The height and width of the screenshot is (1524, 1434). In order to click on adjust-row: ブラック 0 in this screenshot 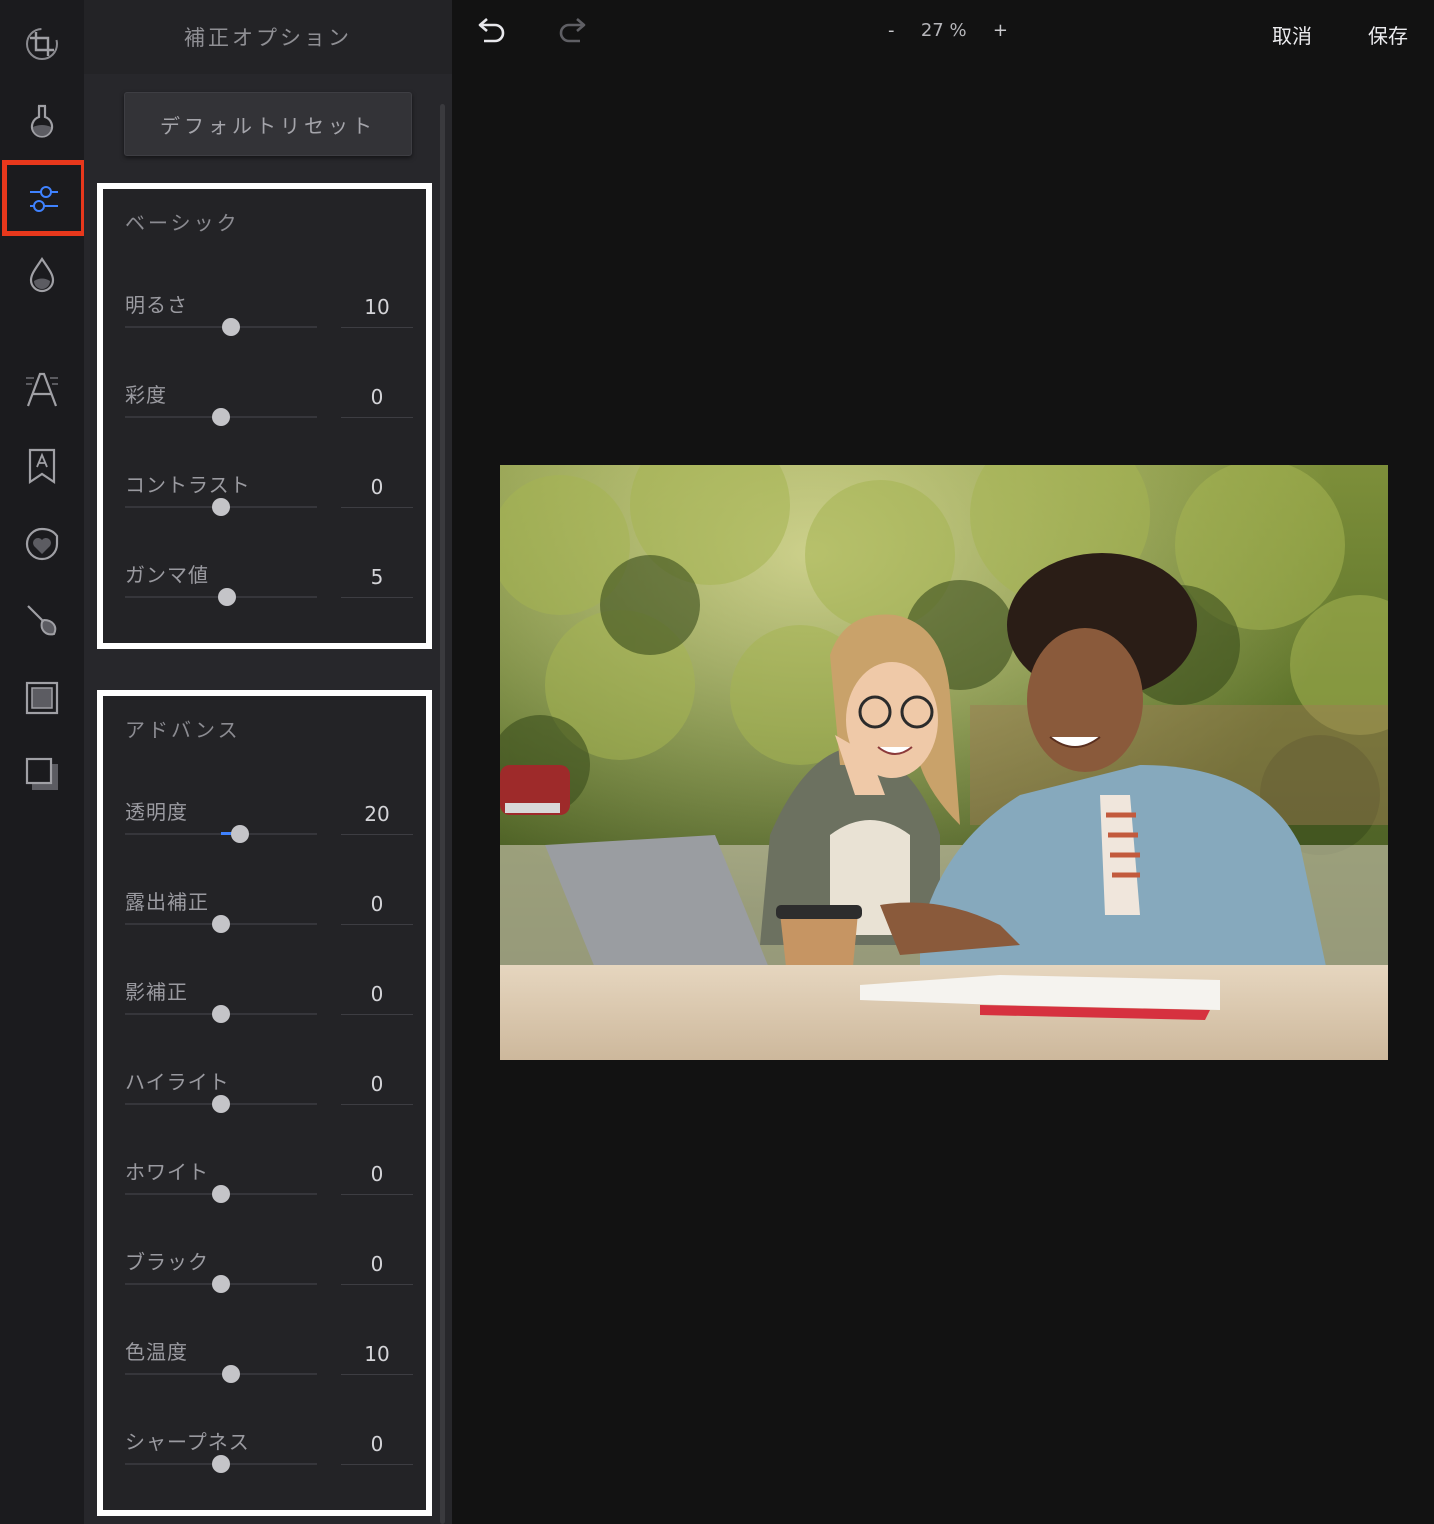, I will do `click(270, 1291)`.